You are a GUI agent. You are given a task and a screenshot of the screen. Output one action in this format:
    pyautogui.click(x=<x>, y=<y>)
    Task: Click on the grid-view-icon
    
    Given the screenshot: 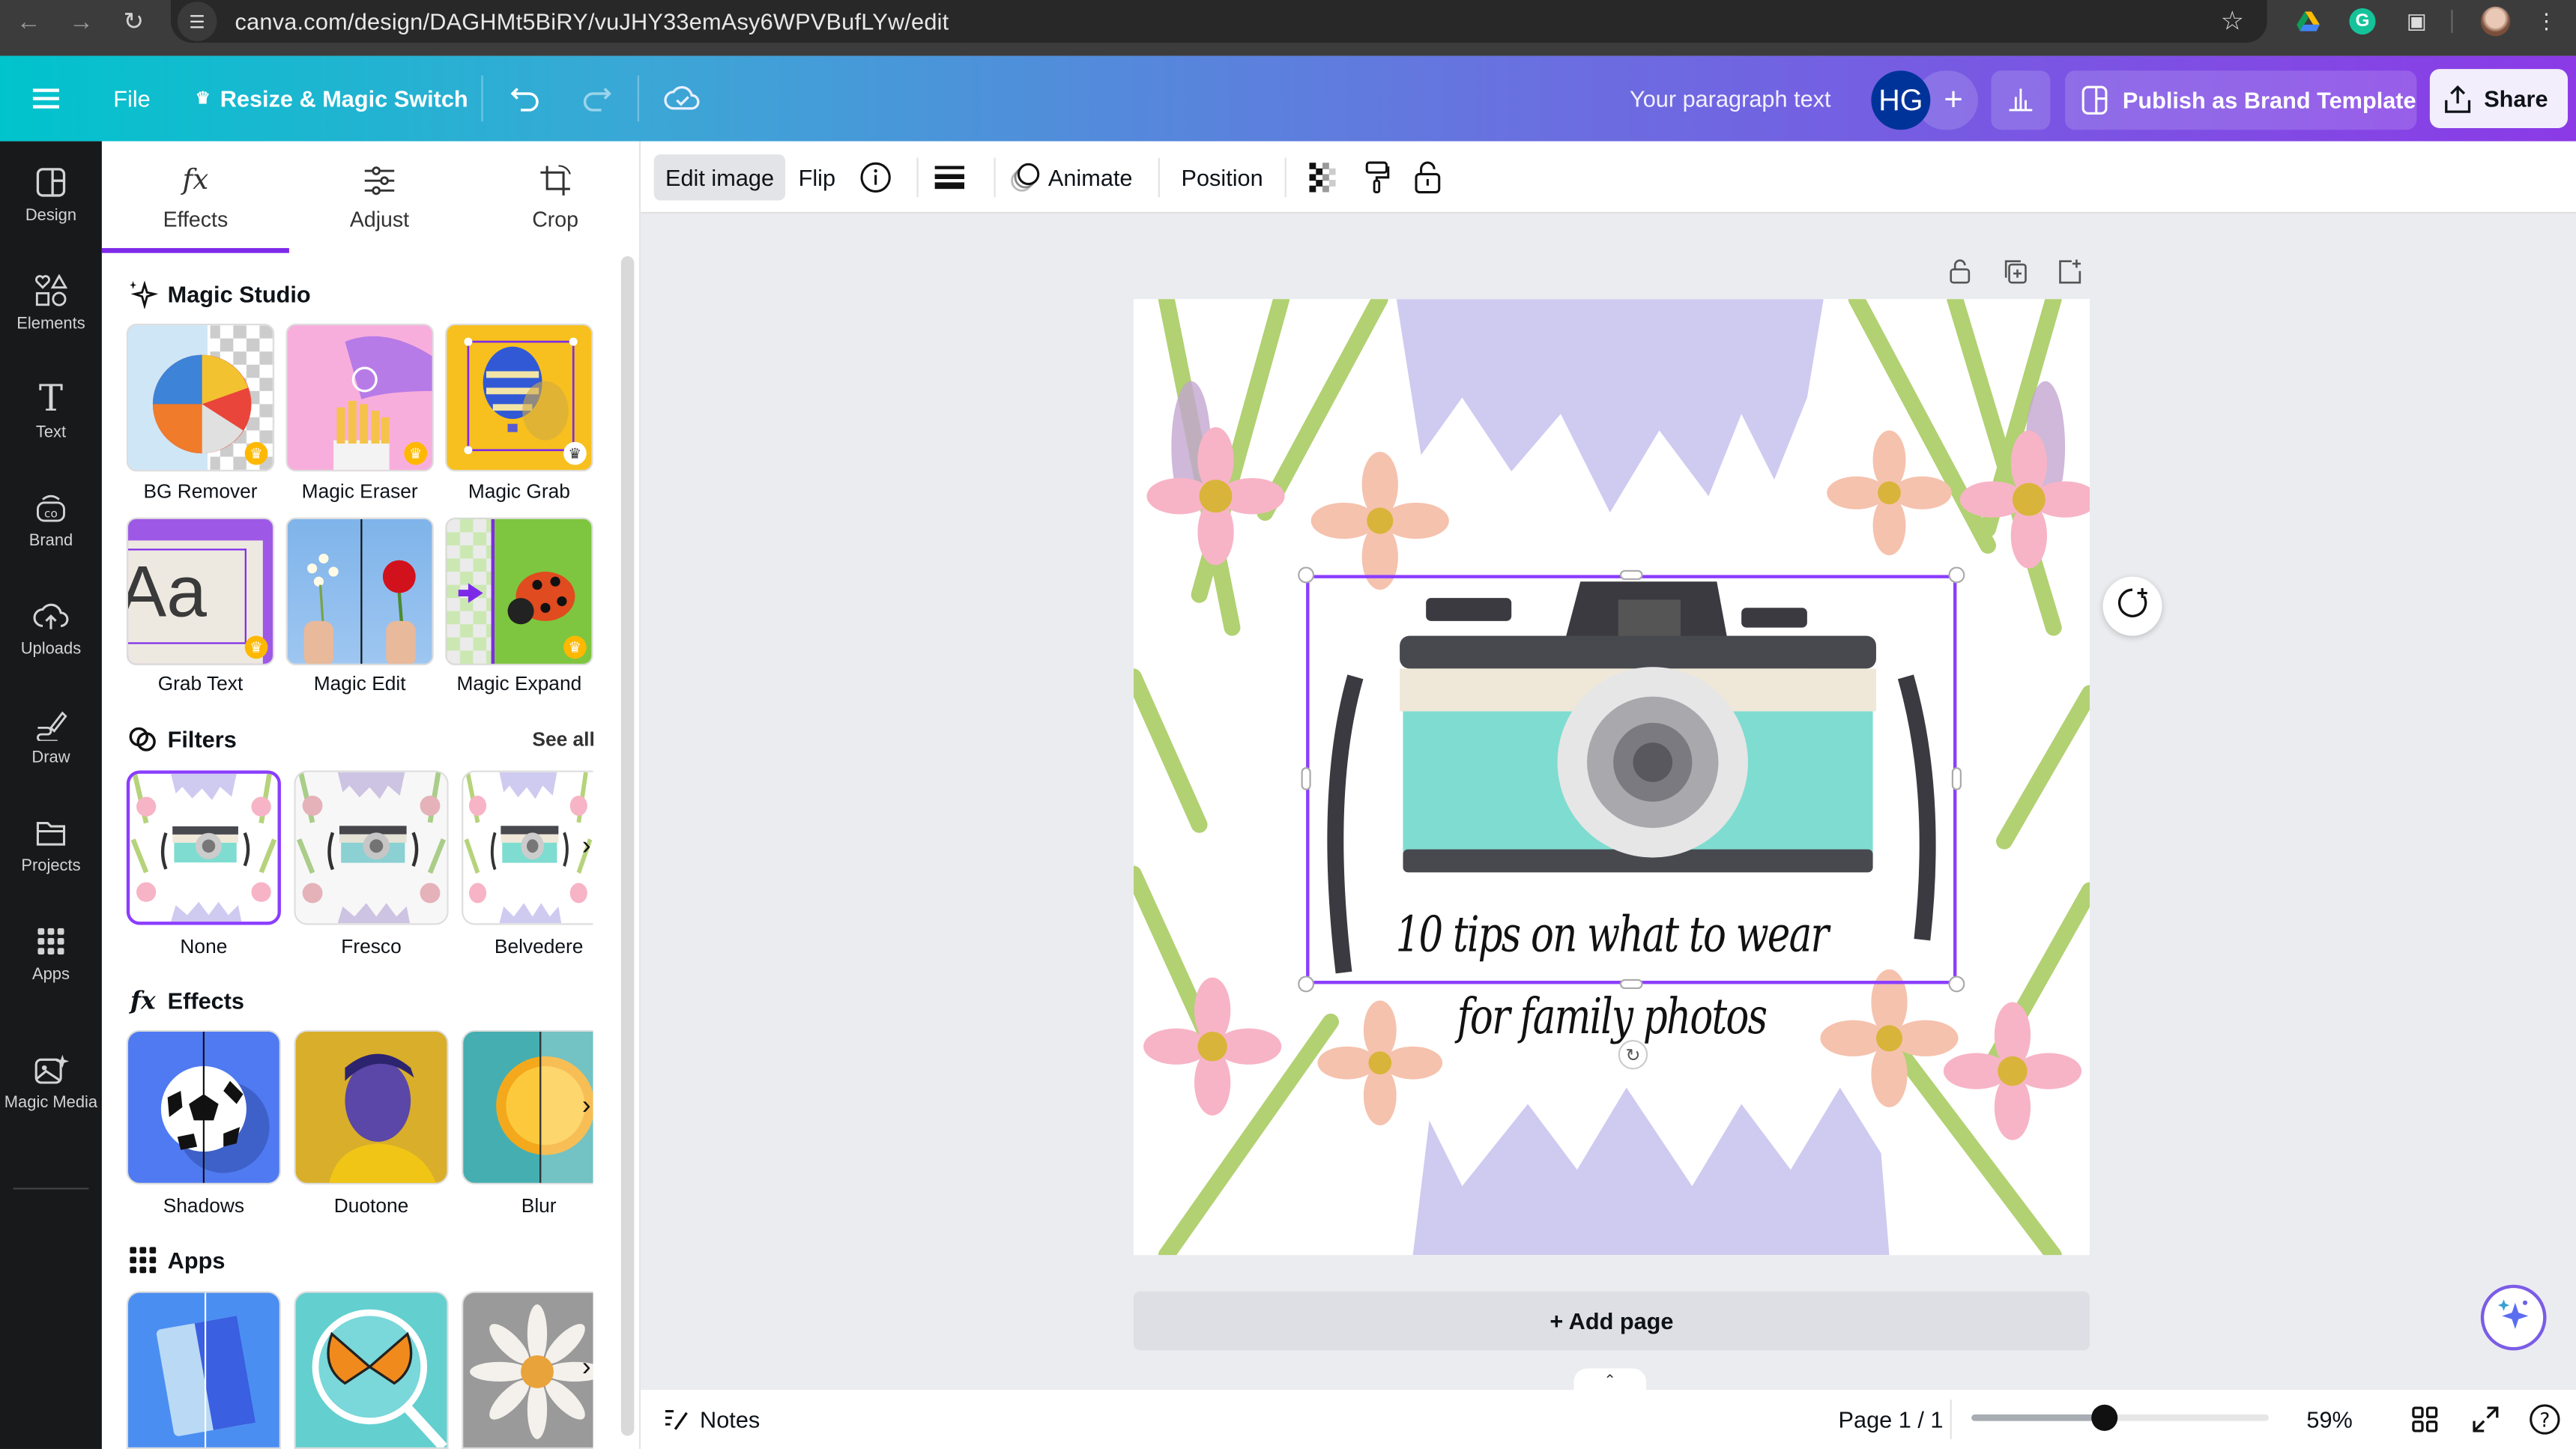 What is the action you would take?
    pyautogui.click(x=2425, y=1419)
    